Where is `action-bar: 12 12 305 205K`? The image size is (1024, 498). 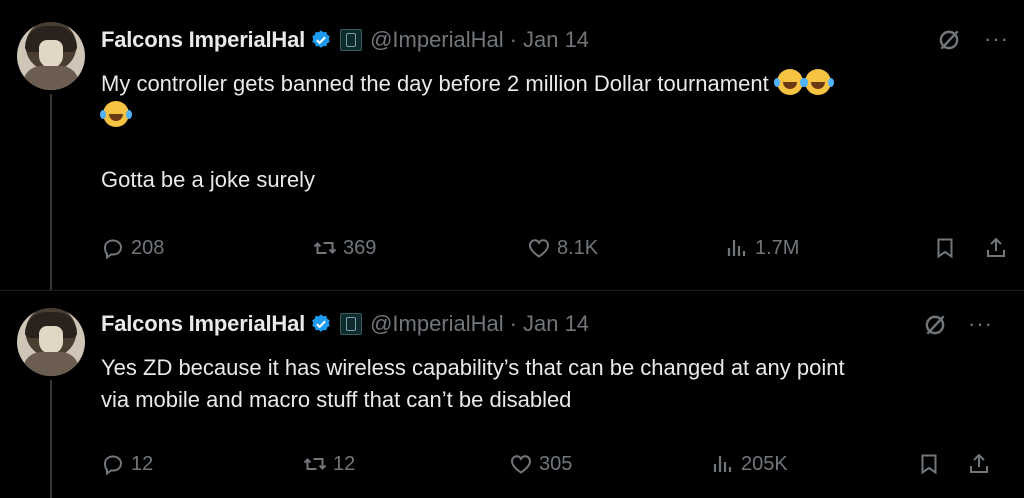 action-bar: 12 12 305 205K is located at coordinates (558, 467).